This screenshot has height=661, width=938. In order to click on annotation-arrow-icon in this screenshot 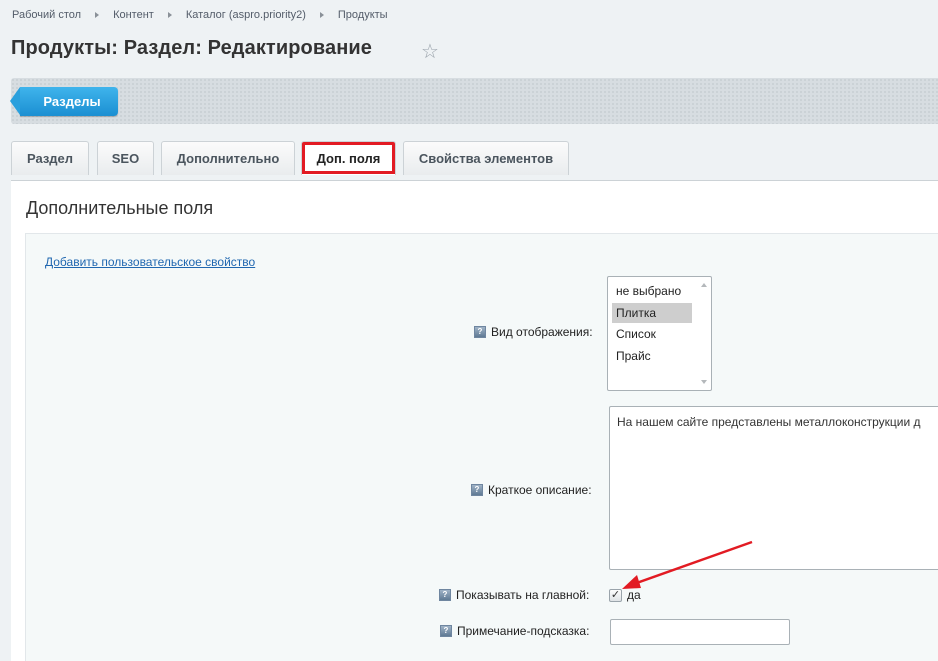, I will do `click(687, 564)`.